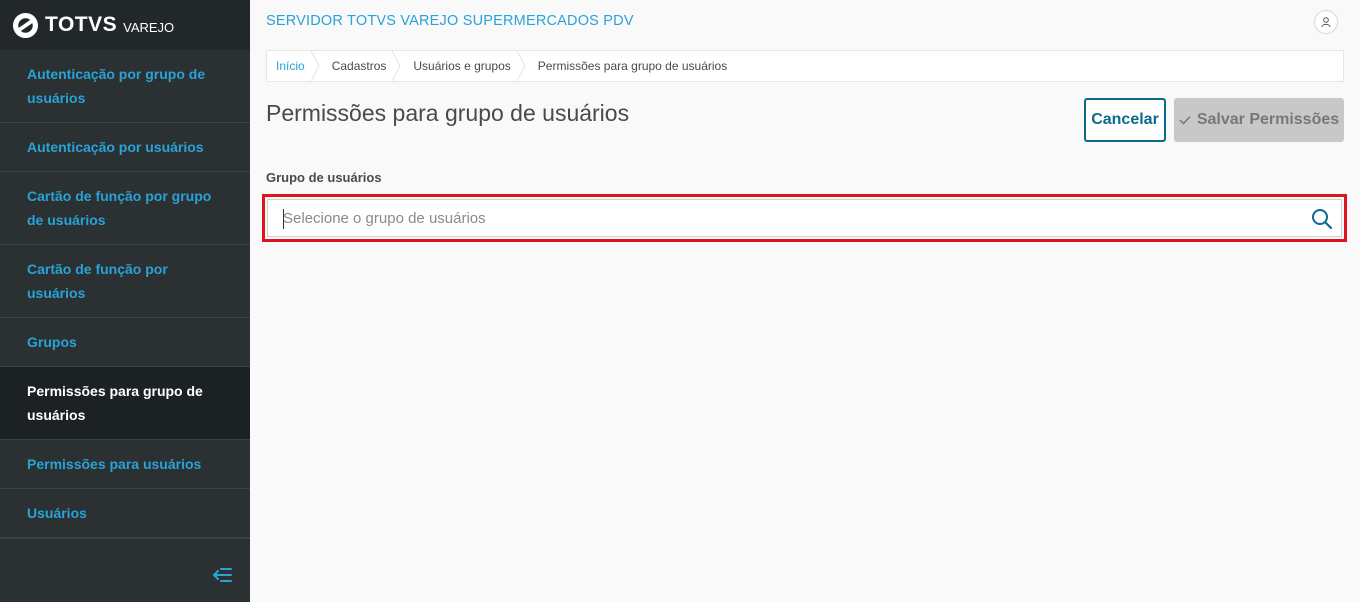 This screenshot has height=602, width=1360. I want to click on group-search-input, so click(783, 218).